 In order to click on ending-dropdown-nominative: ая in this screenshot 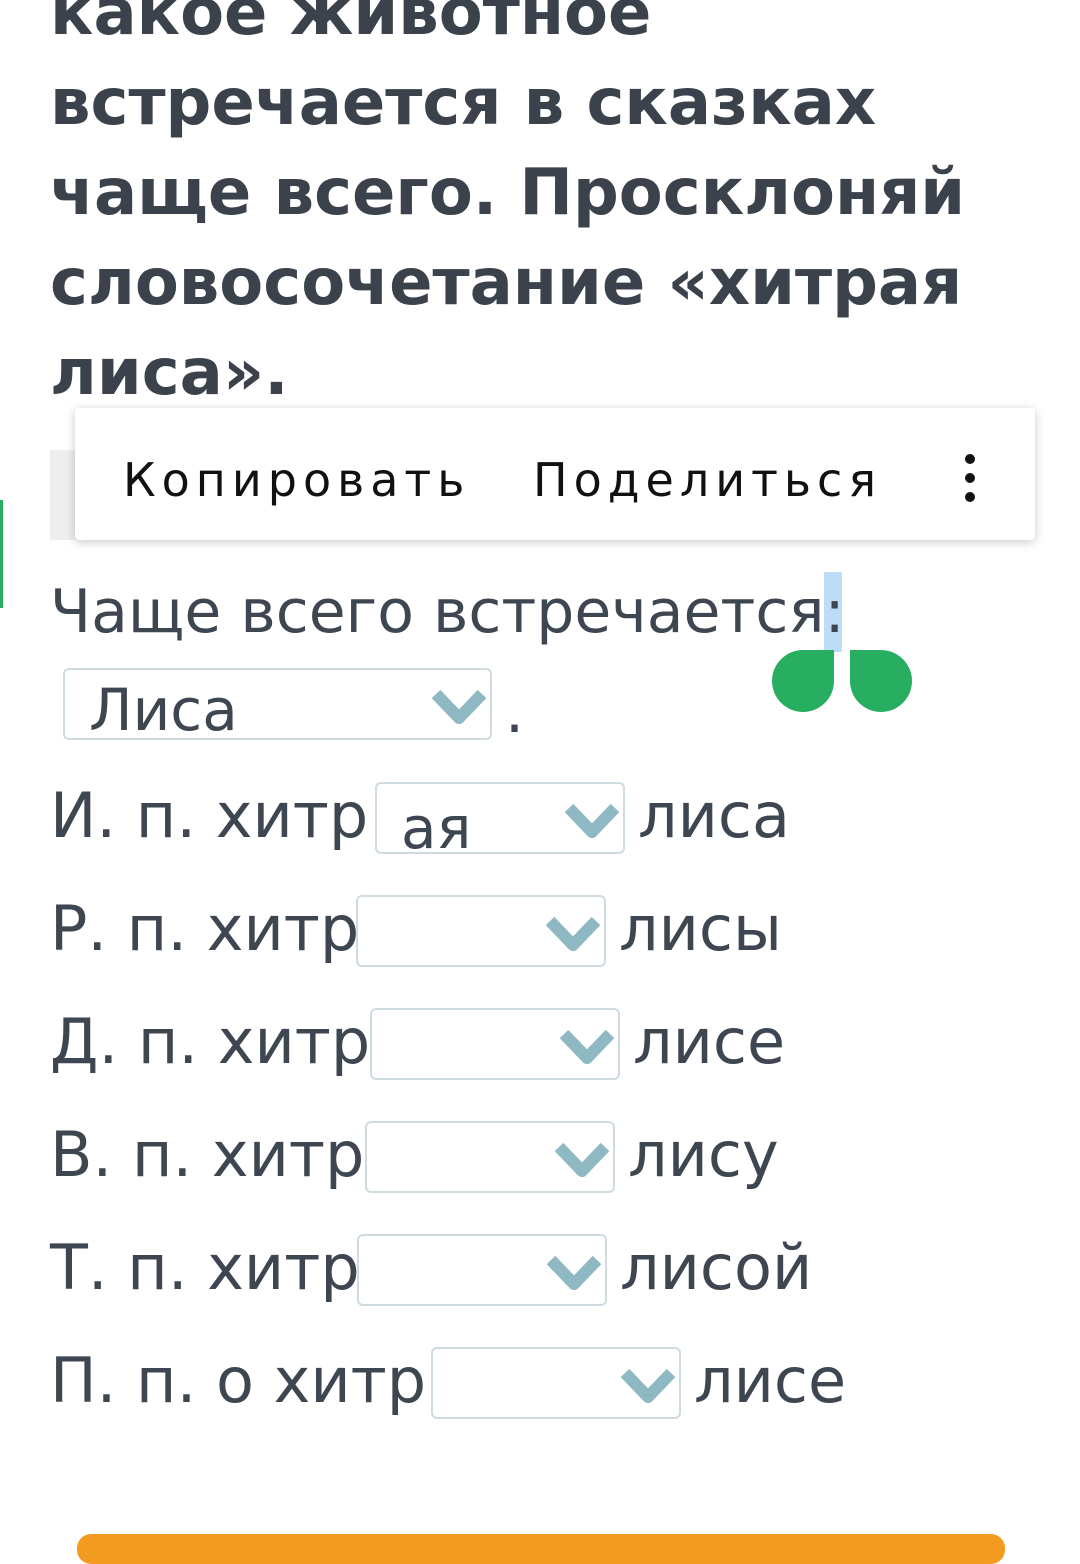, I will do `click(500, 822)`.